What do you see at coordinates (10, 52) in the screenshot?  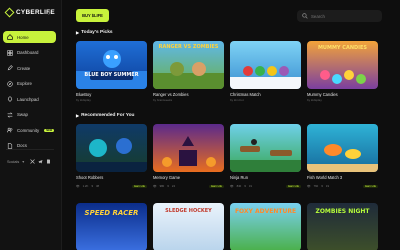 I see `dashboard-icon` at bounding box center [10, 52].